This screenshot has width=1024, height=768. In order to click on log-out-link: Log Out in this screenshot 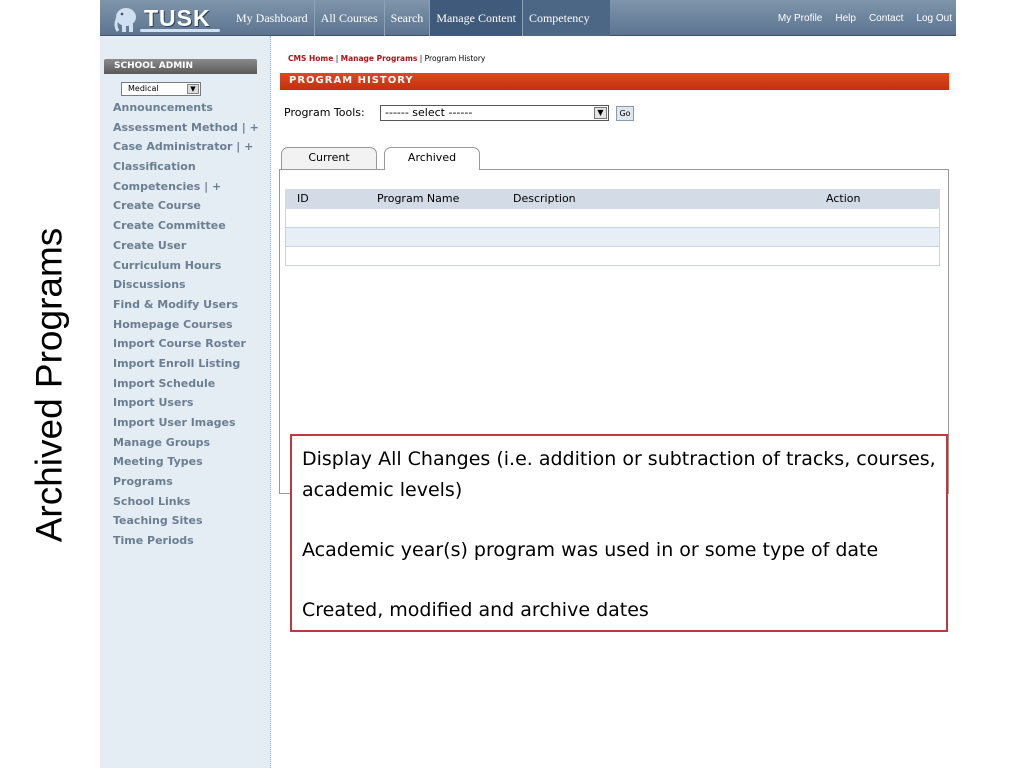, I will do `click(934, 18)`.